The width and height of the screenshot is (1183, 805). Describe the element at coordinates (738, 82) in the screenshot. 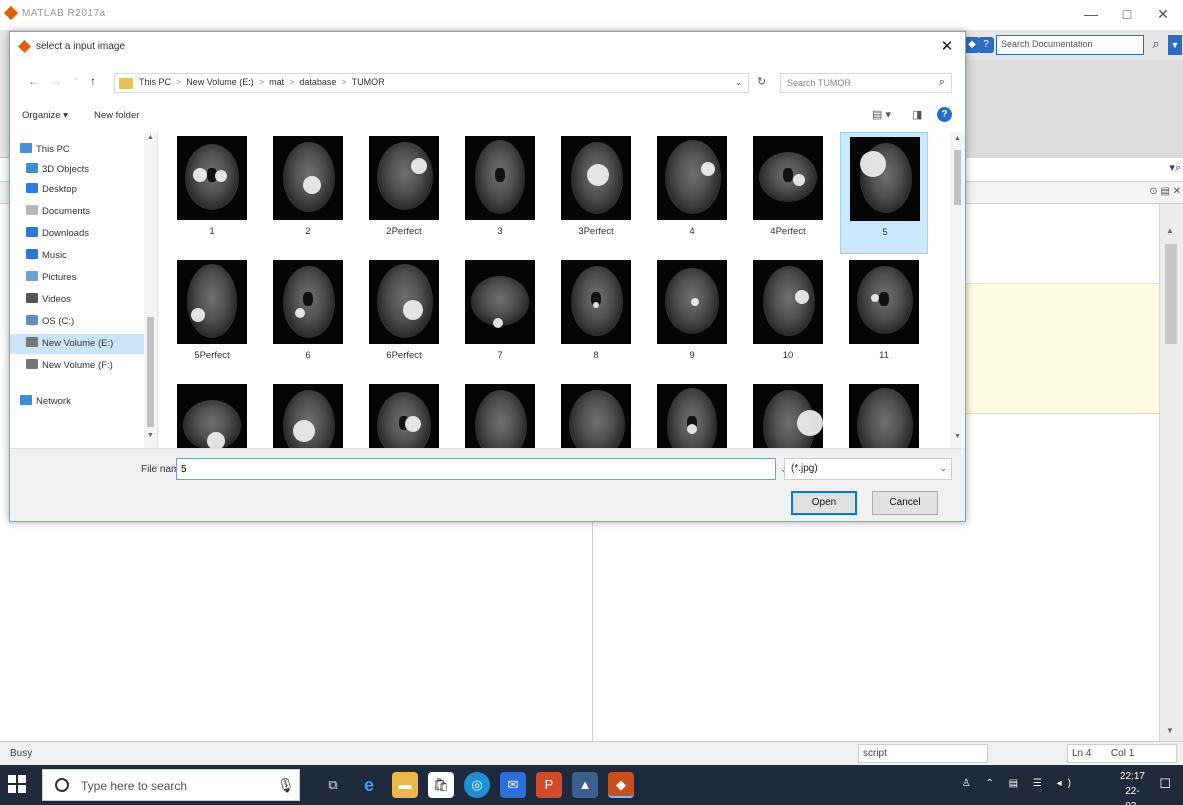

I see `chevron-down-icon: ⌄` at that location.